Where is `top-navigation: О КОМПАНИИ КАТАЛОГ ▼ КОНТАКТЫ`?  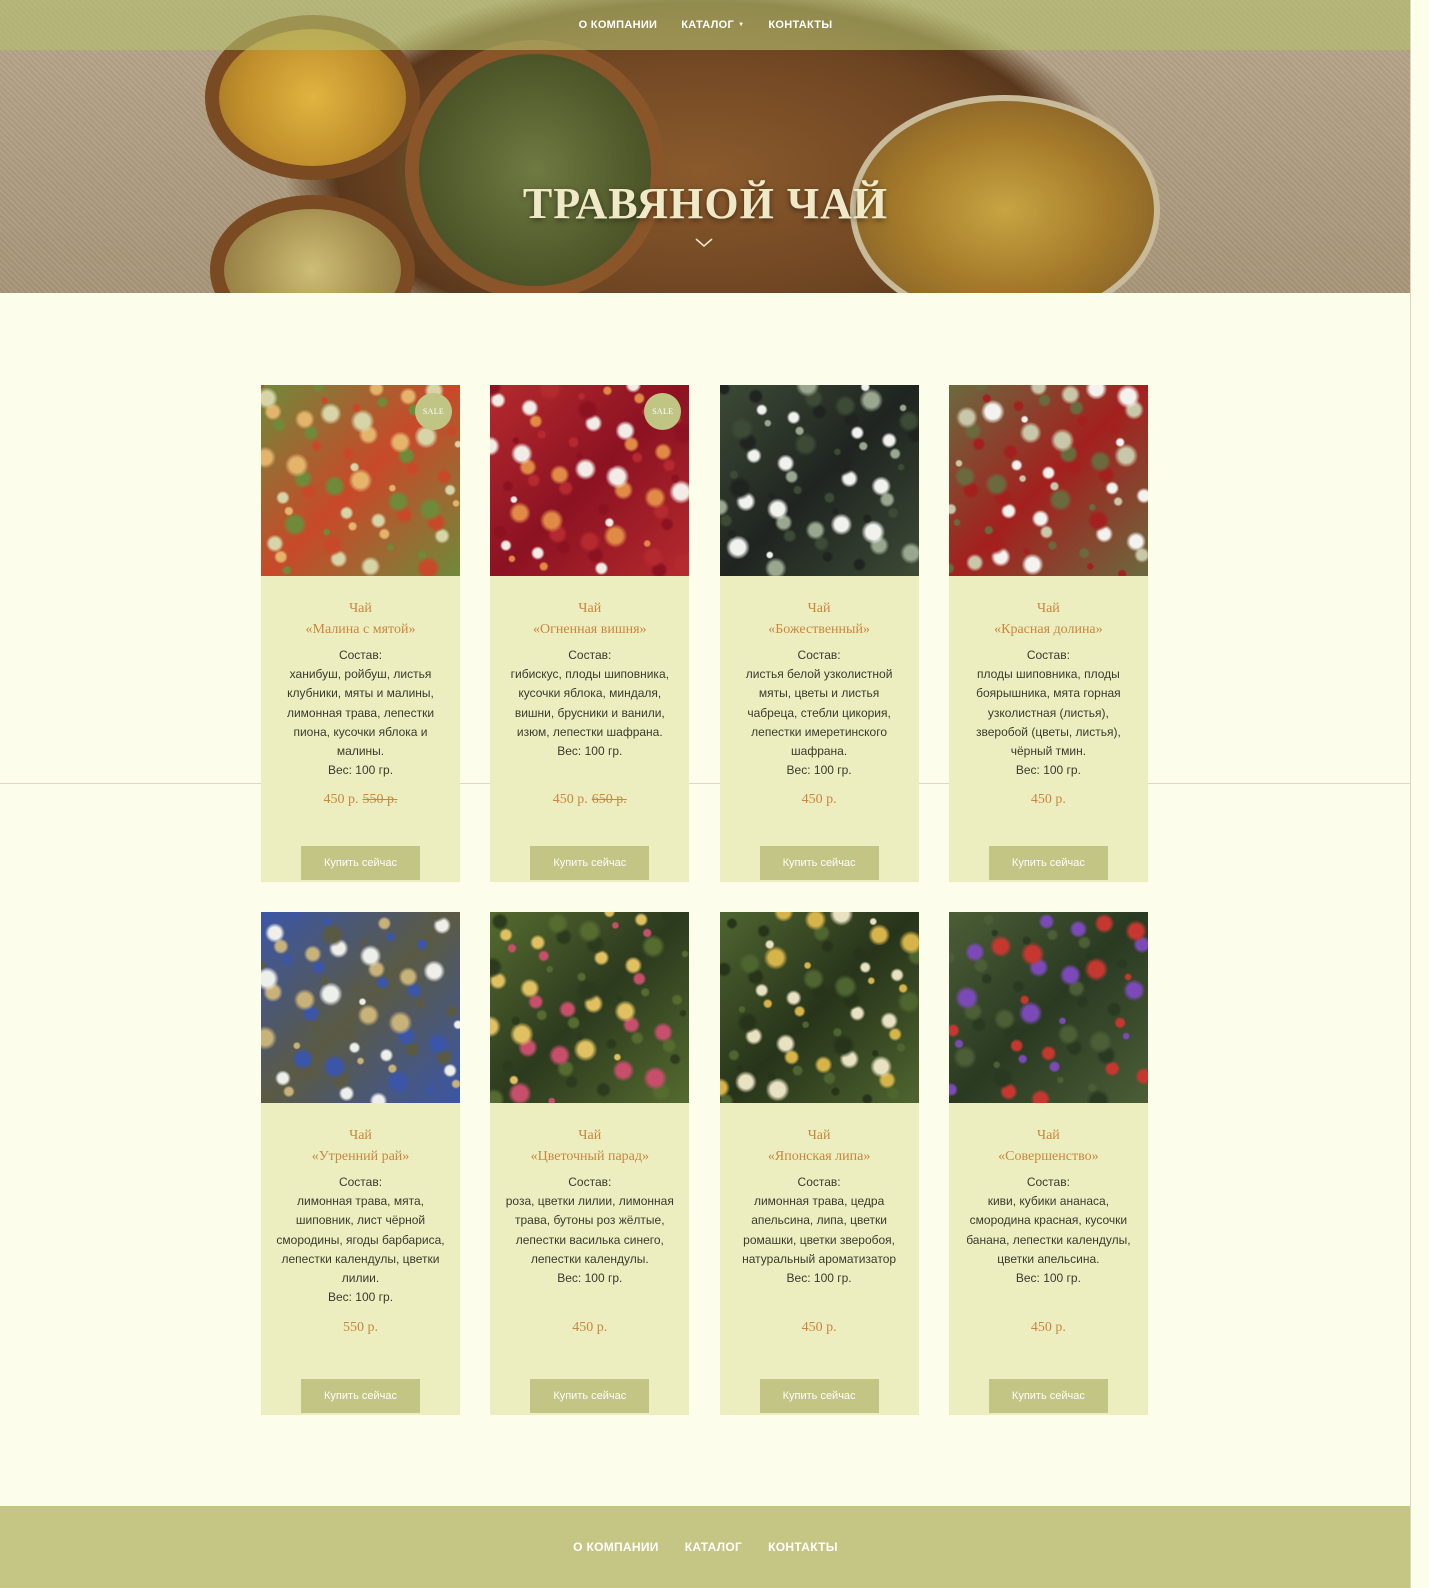 top-navigation: О КОМПАНИИ КАТАЛОГ ▼ КОНТАКТЫ is located at coordinates (705, 25).